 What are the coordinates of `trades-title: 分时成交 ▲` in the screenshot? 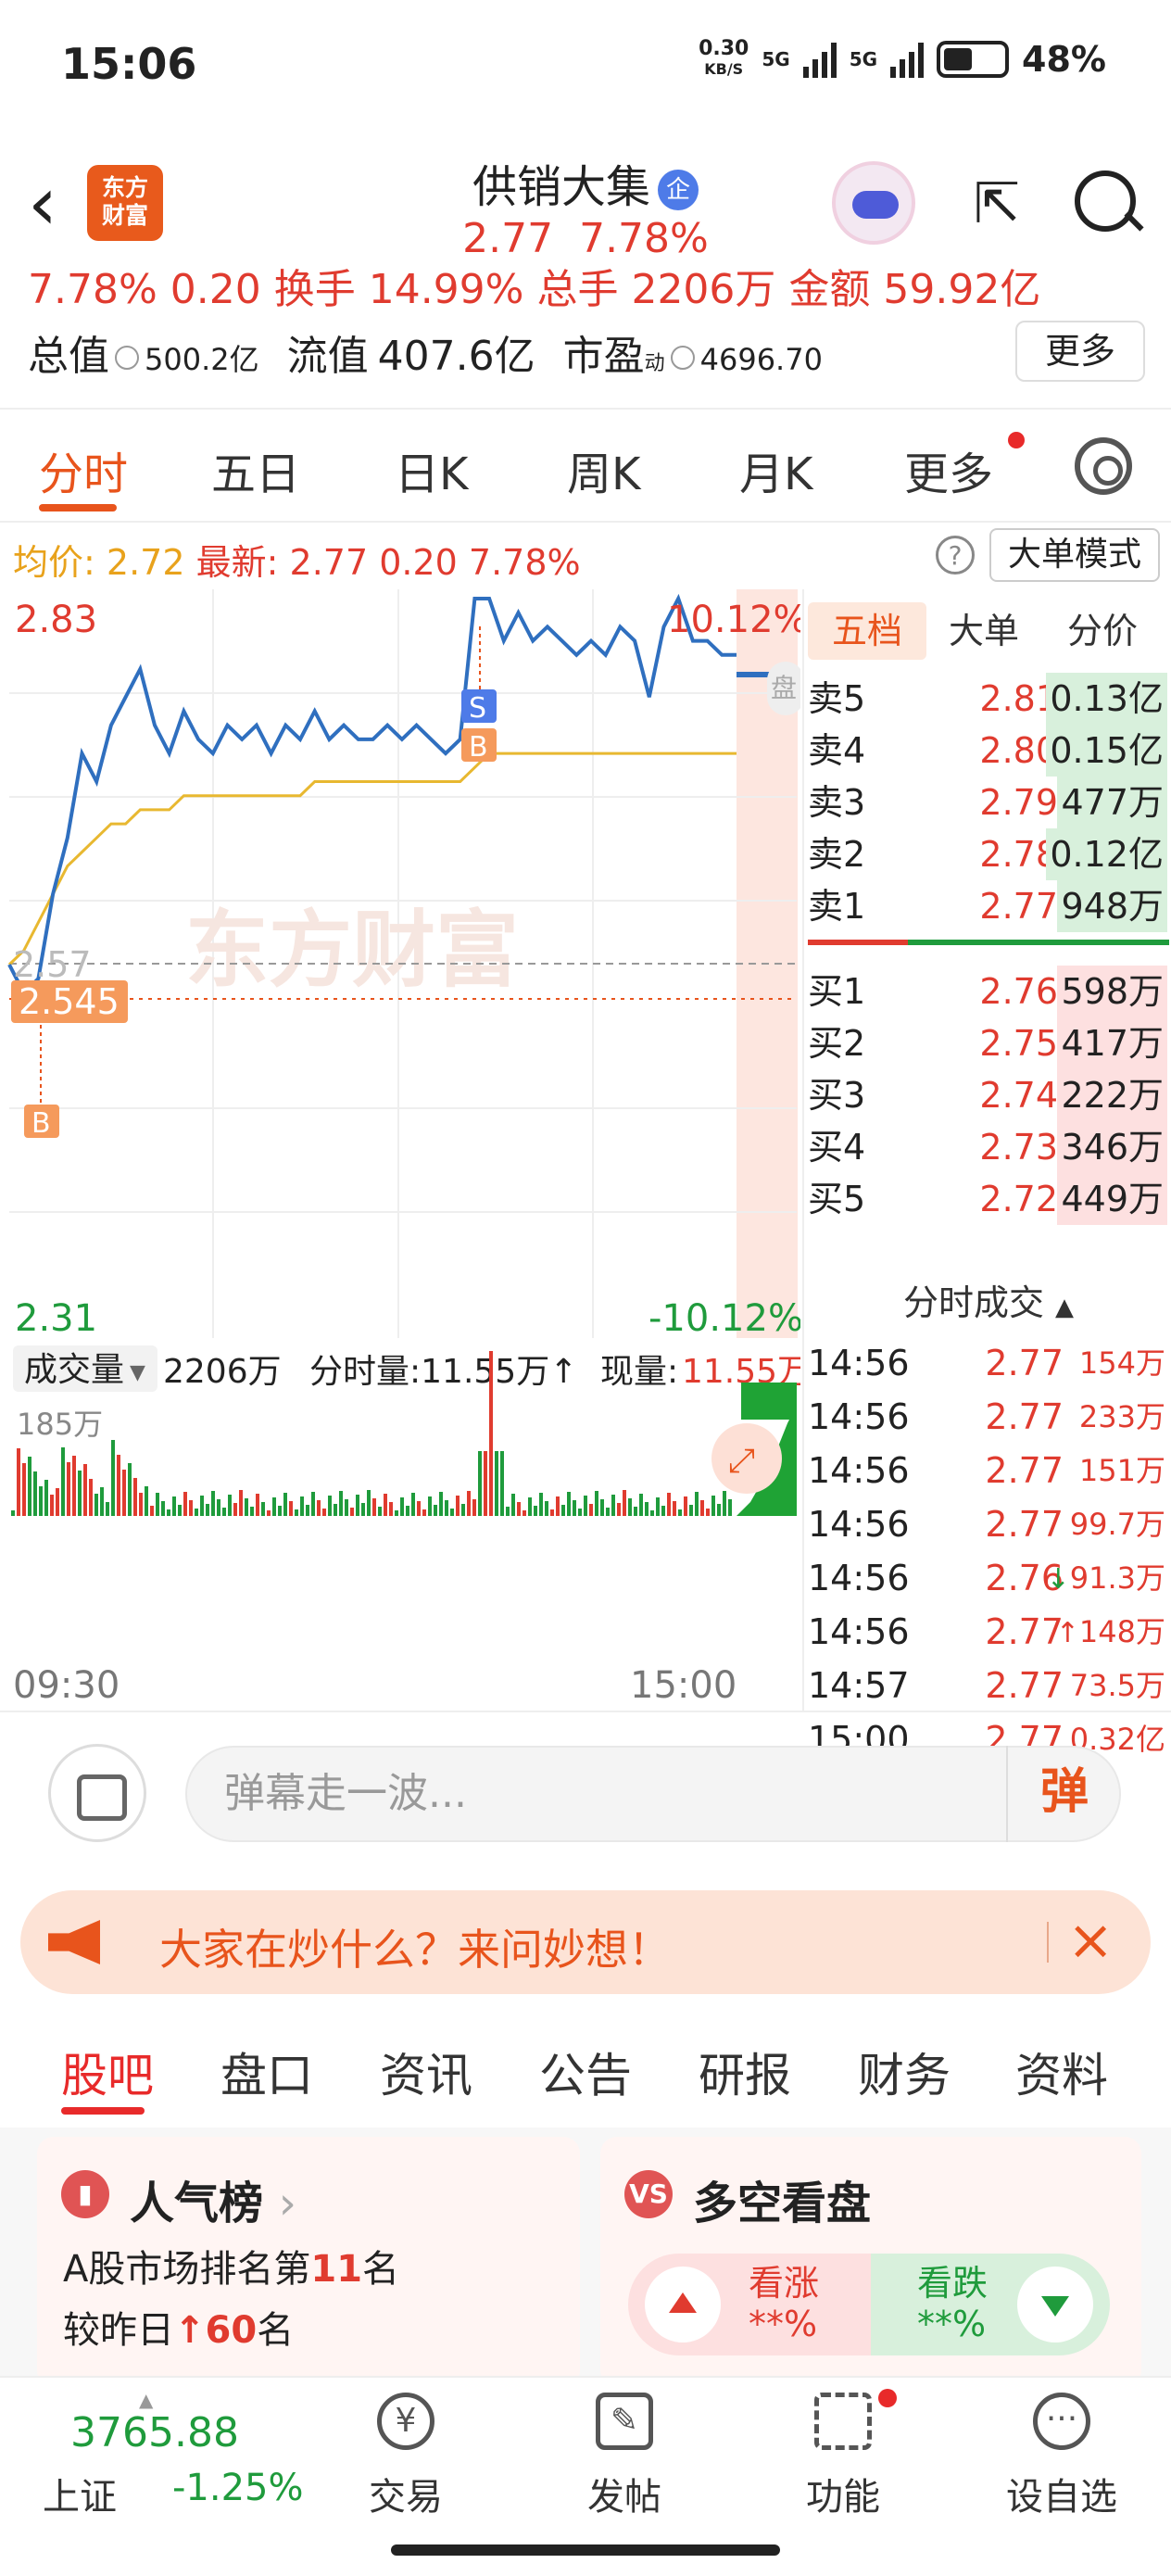 It's located at (988, 1303).